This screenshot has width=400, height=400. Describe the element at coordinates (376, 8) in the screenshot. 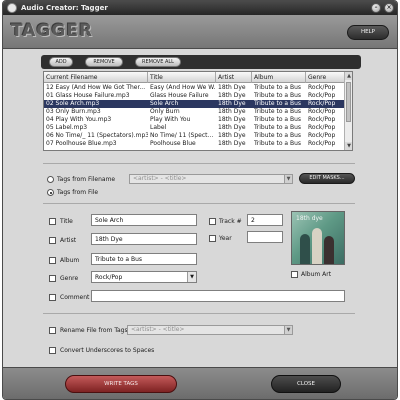

I see `minimize-button: –` at that location.